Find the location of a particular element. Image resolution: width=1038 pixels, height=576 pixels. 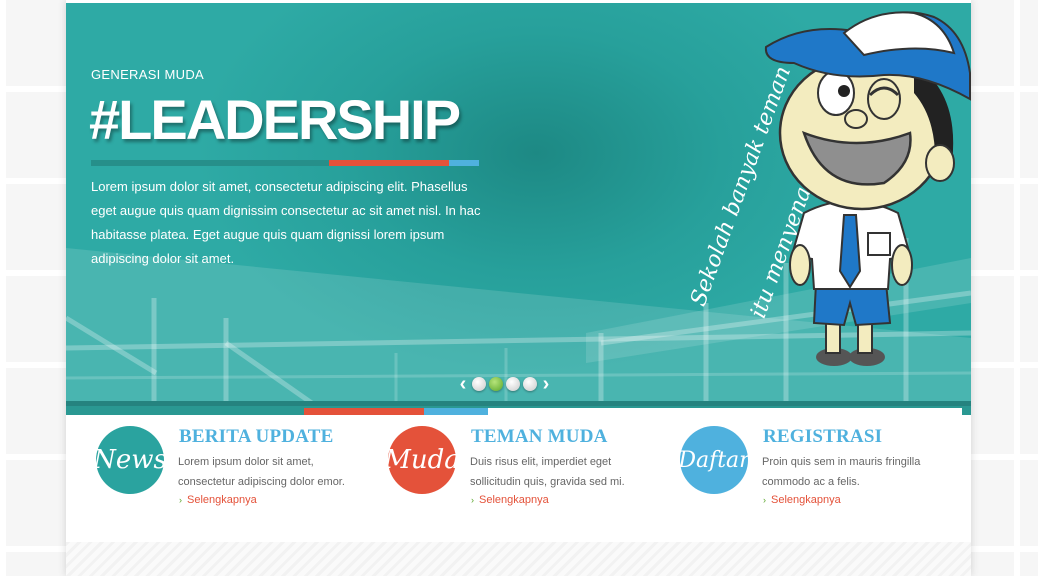

slide-dot-2-active is located at coordinates (496, 384).